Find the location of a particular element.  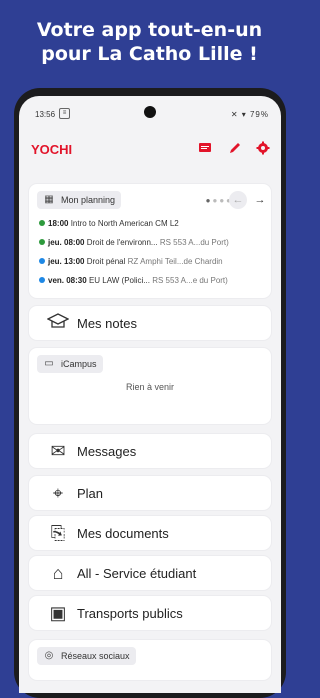

status-indicators: ✕ ▾ 79% is located at coordinates (249, 114).